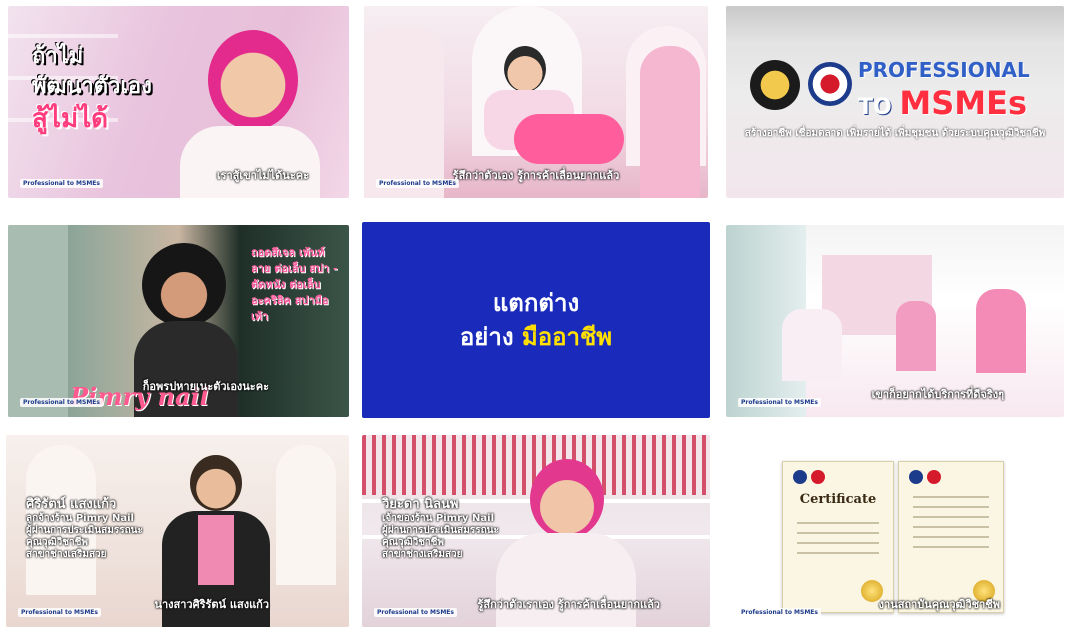 Image resolution: width=1070 pixels, height=628 pixels. Describe the element at coordinates (205, 386) in the screenshot. I see `subtitle: ก็อพรปหายเนะตัวเองนะคะ` at that location.